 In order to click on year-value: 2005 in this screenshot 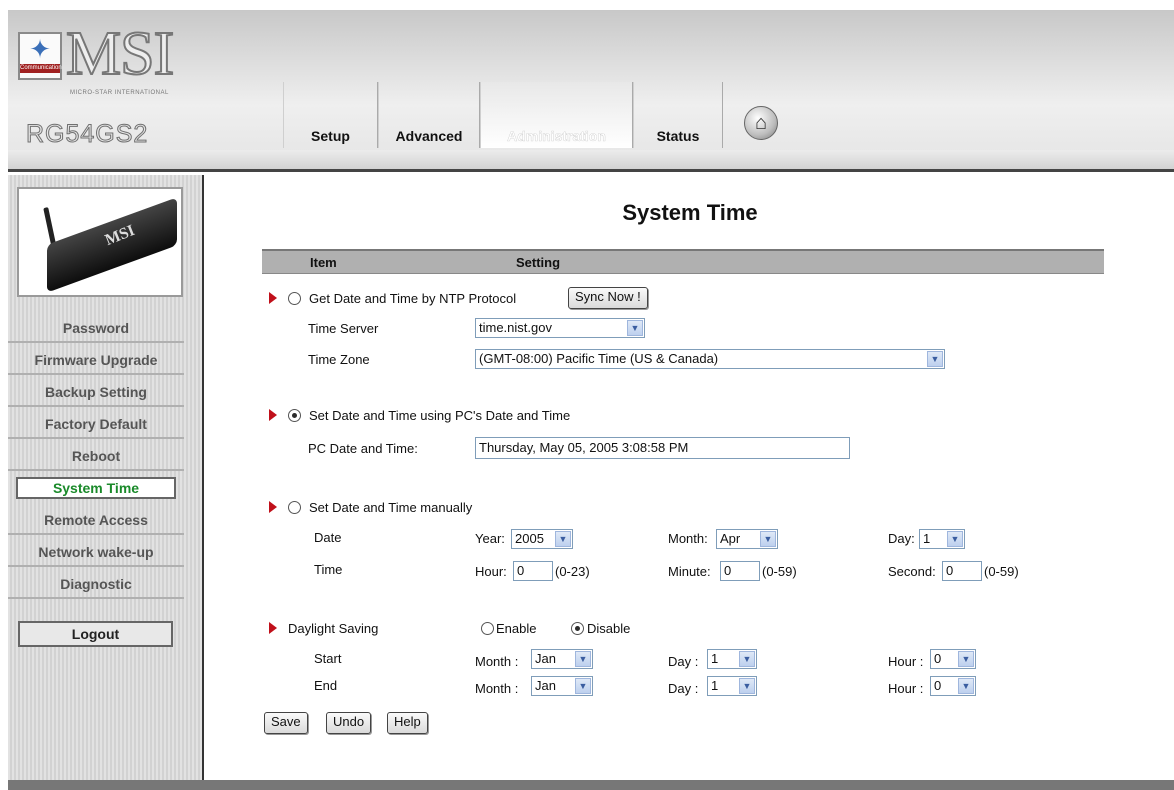, I will do `click(529, 538)`.